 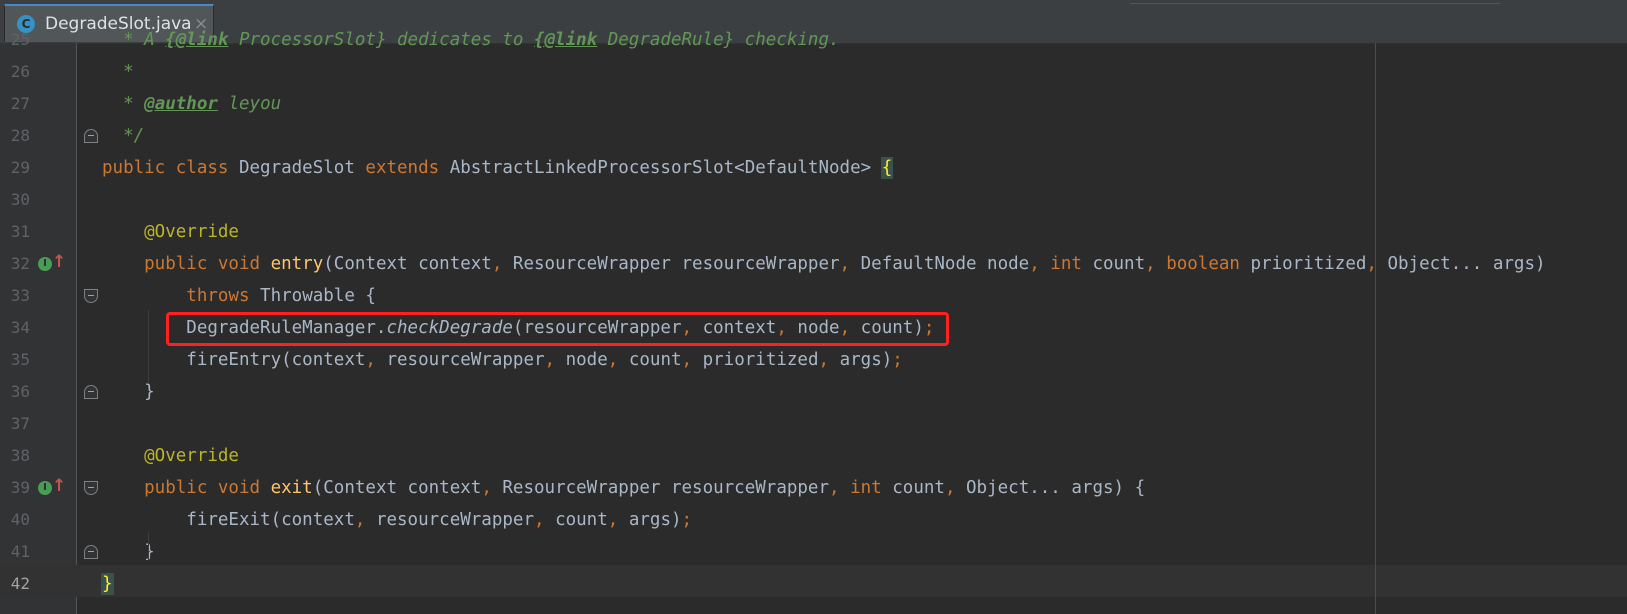 I want to click on code-line: 37, so click(x=813, y=424).